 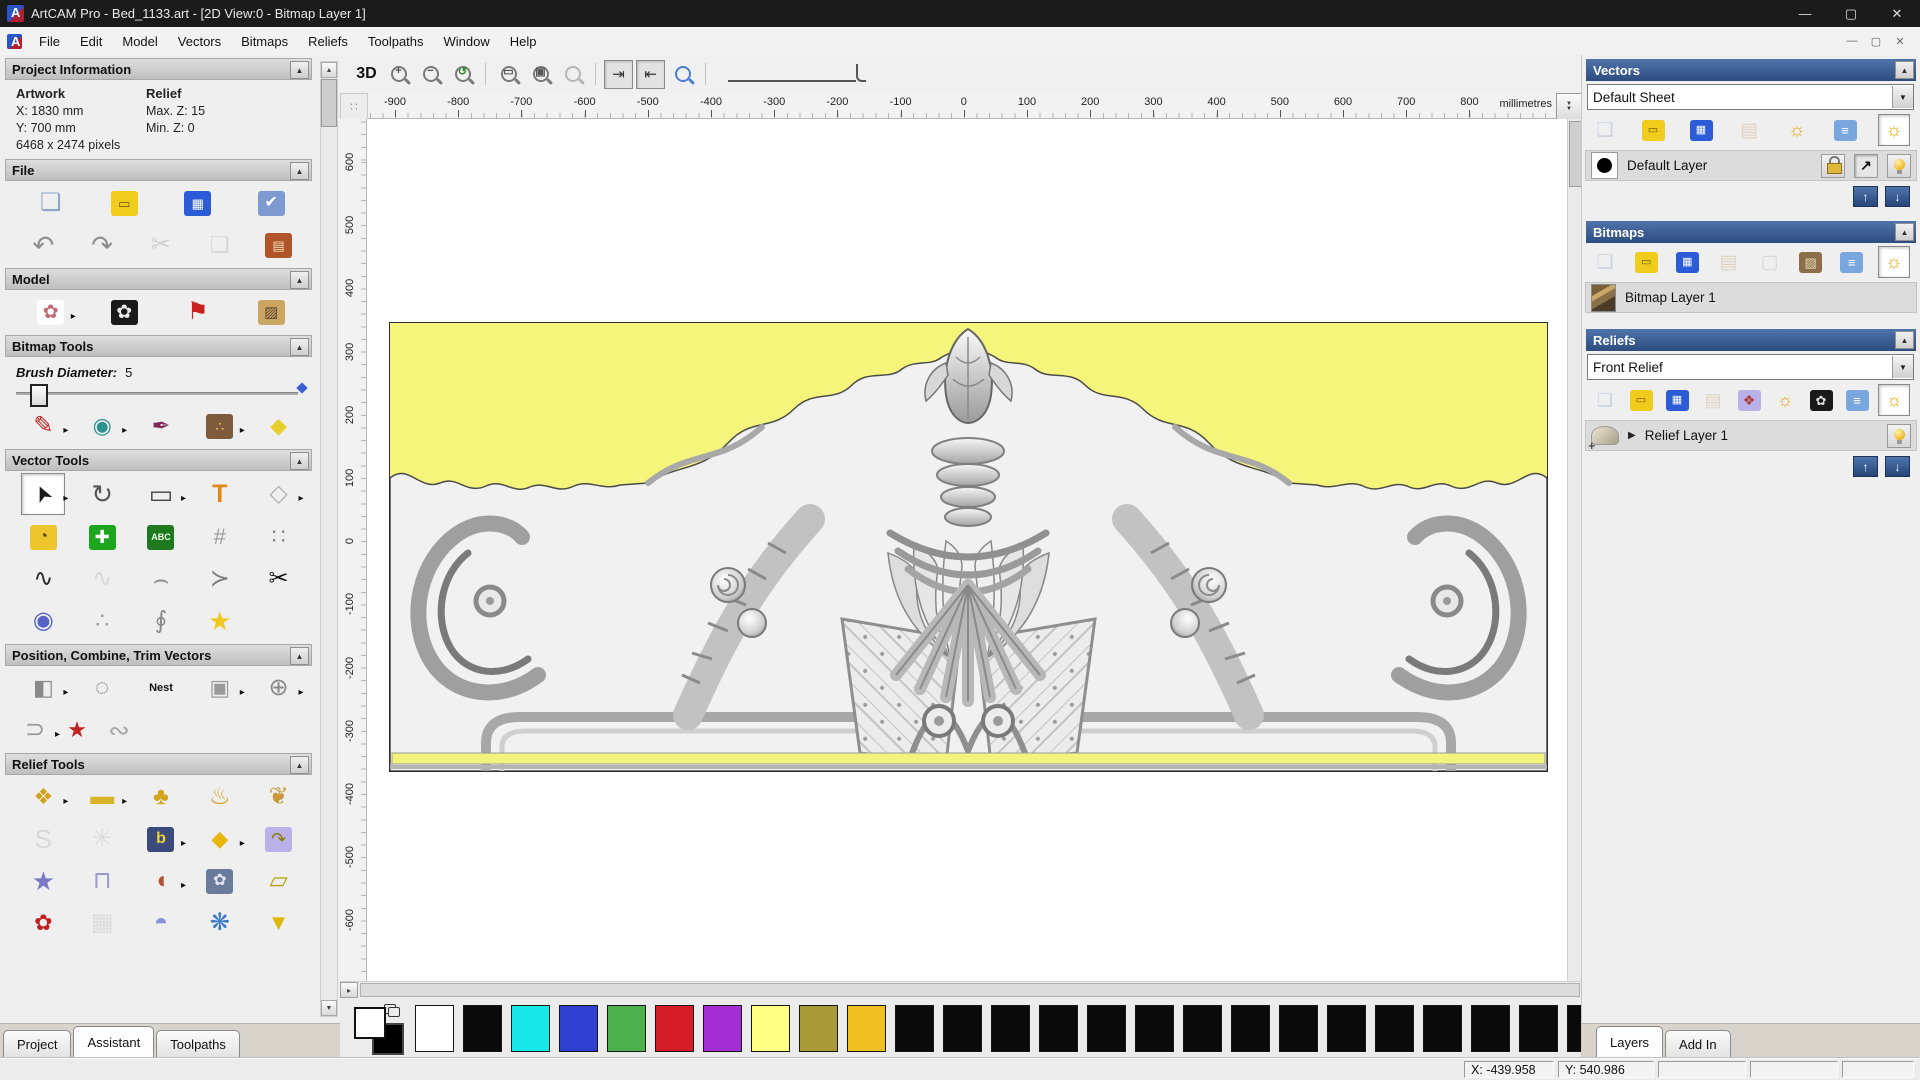 What do you see at coordinates (43, 579) in the screenshot?
I see `create-polyline-icon: ∿` at bounding box center [43, 579].